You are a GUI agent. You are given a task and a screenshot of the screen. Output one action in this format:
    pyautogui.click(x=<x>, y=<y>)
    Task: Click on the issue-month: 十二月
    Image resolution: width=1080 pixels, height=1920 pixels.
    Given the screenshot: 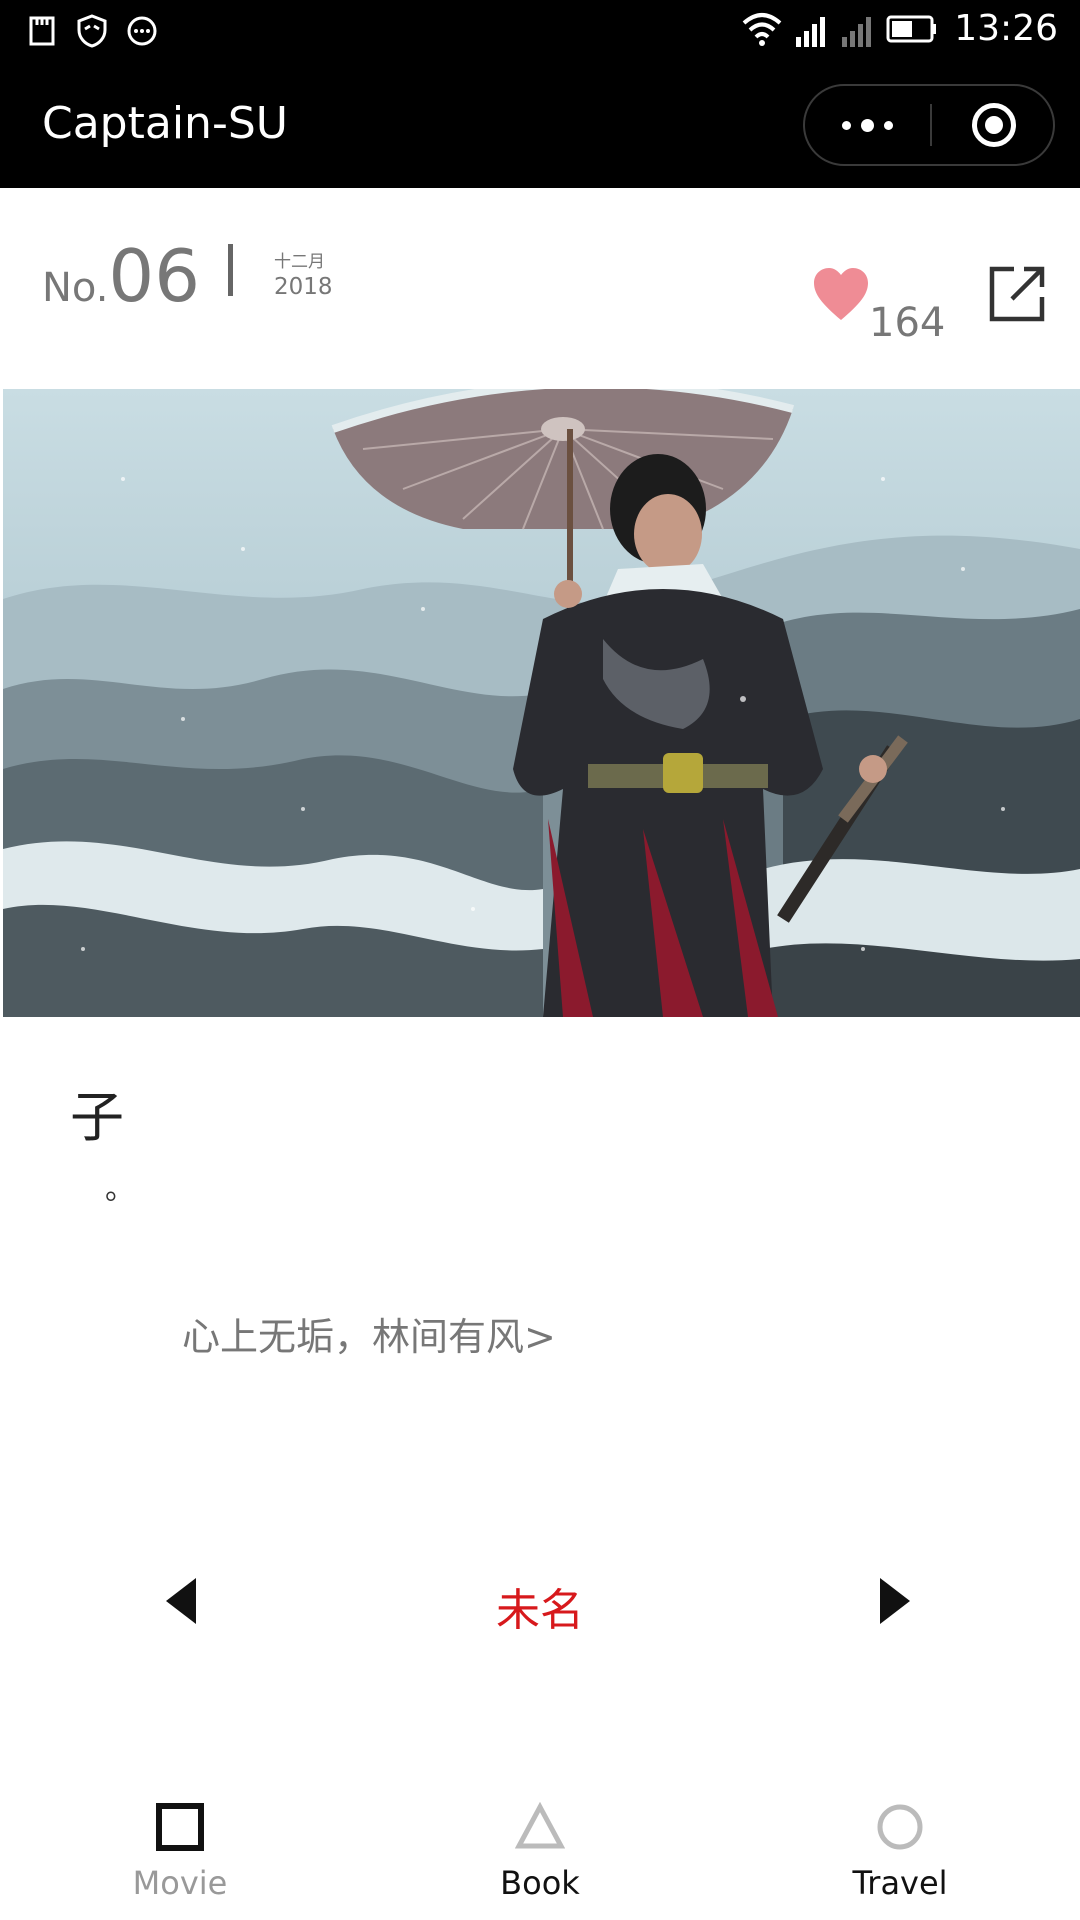 What is the action you would take?
    pyautogui.click(x=299, y=262)
    